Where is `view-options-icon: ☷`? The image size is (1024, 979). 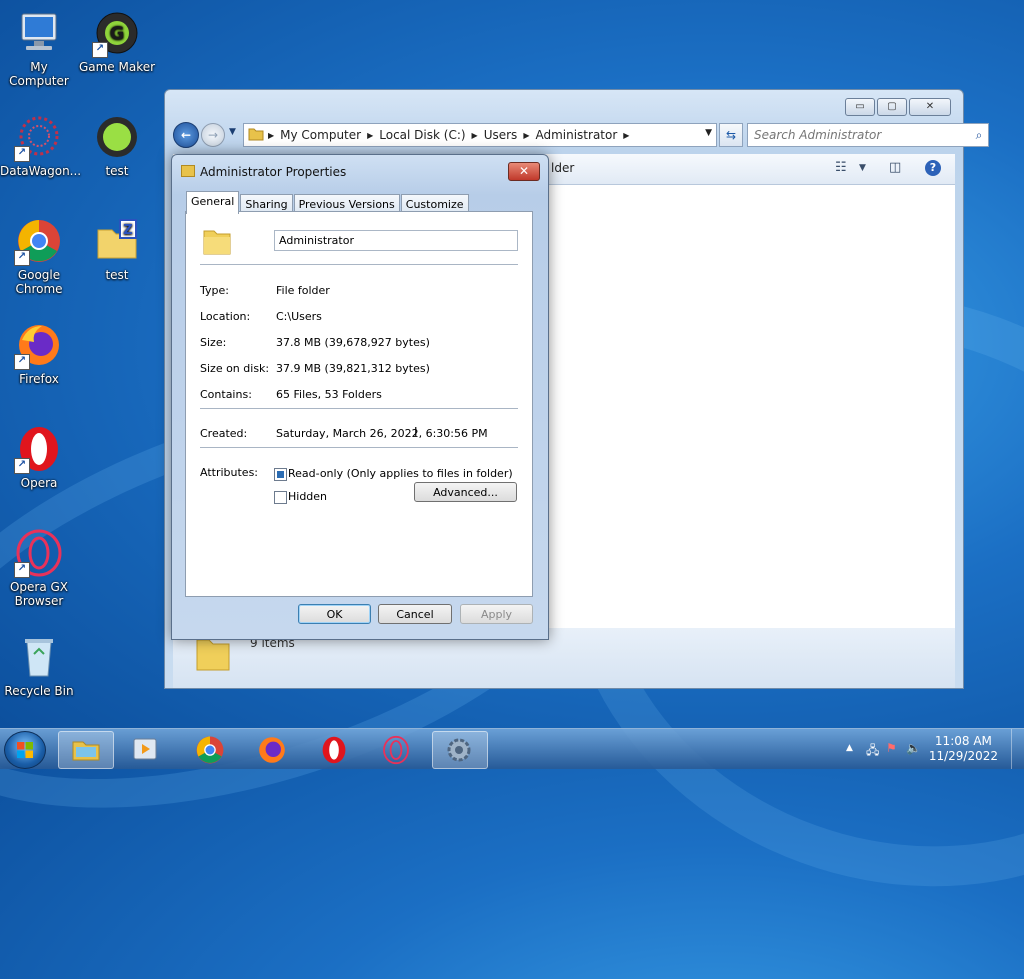 view-options-icon: ☷ is located at coordinates (841, 167).